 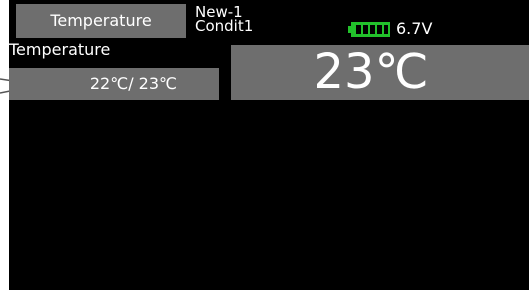 What do you see at coordinates (133, 83) in the screenshot?
I see `min-max-readout: 22℃/ 23℃` at bounding box center [133, 83].